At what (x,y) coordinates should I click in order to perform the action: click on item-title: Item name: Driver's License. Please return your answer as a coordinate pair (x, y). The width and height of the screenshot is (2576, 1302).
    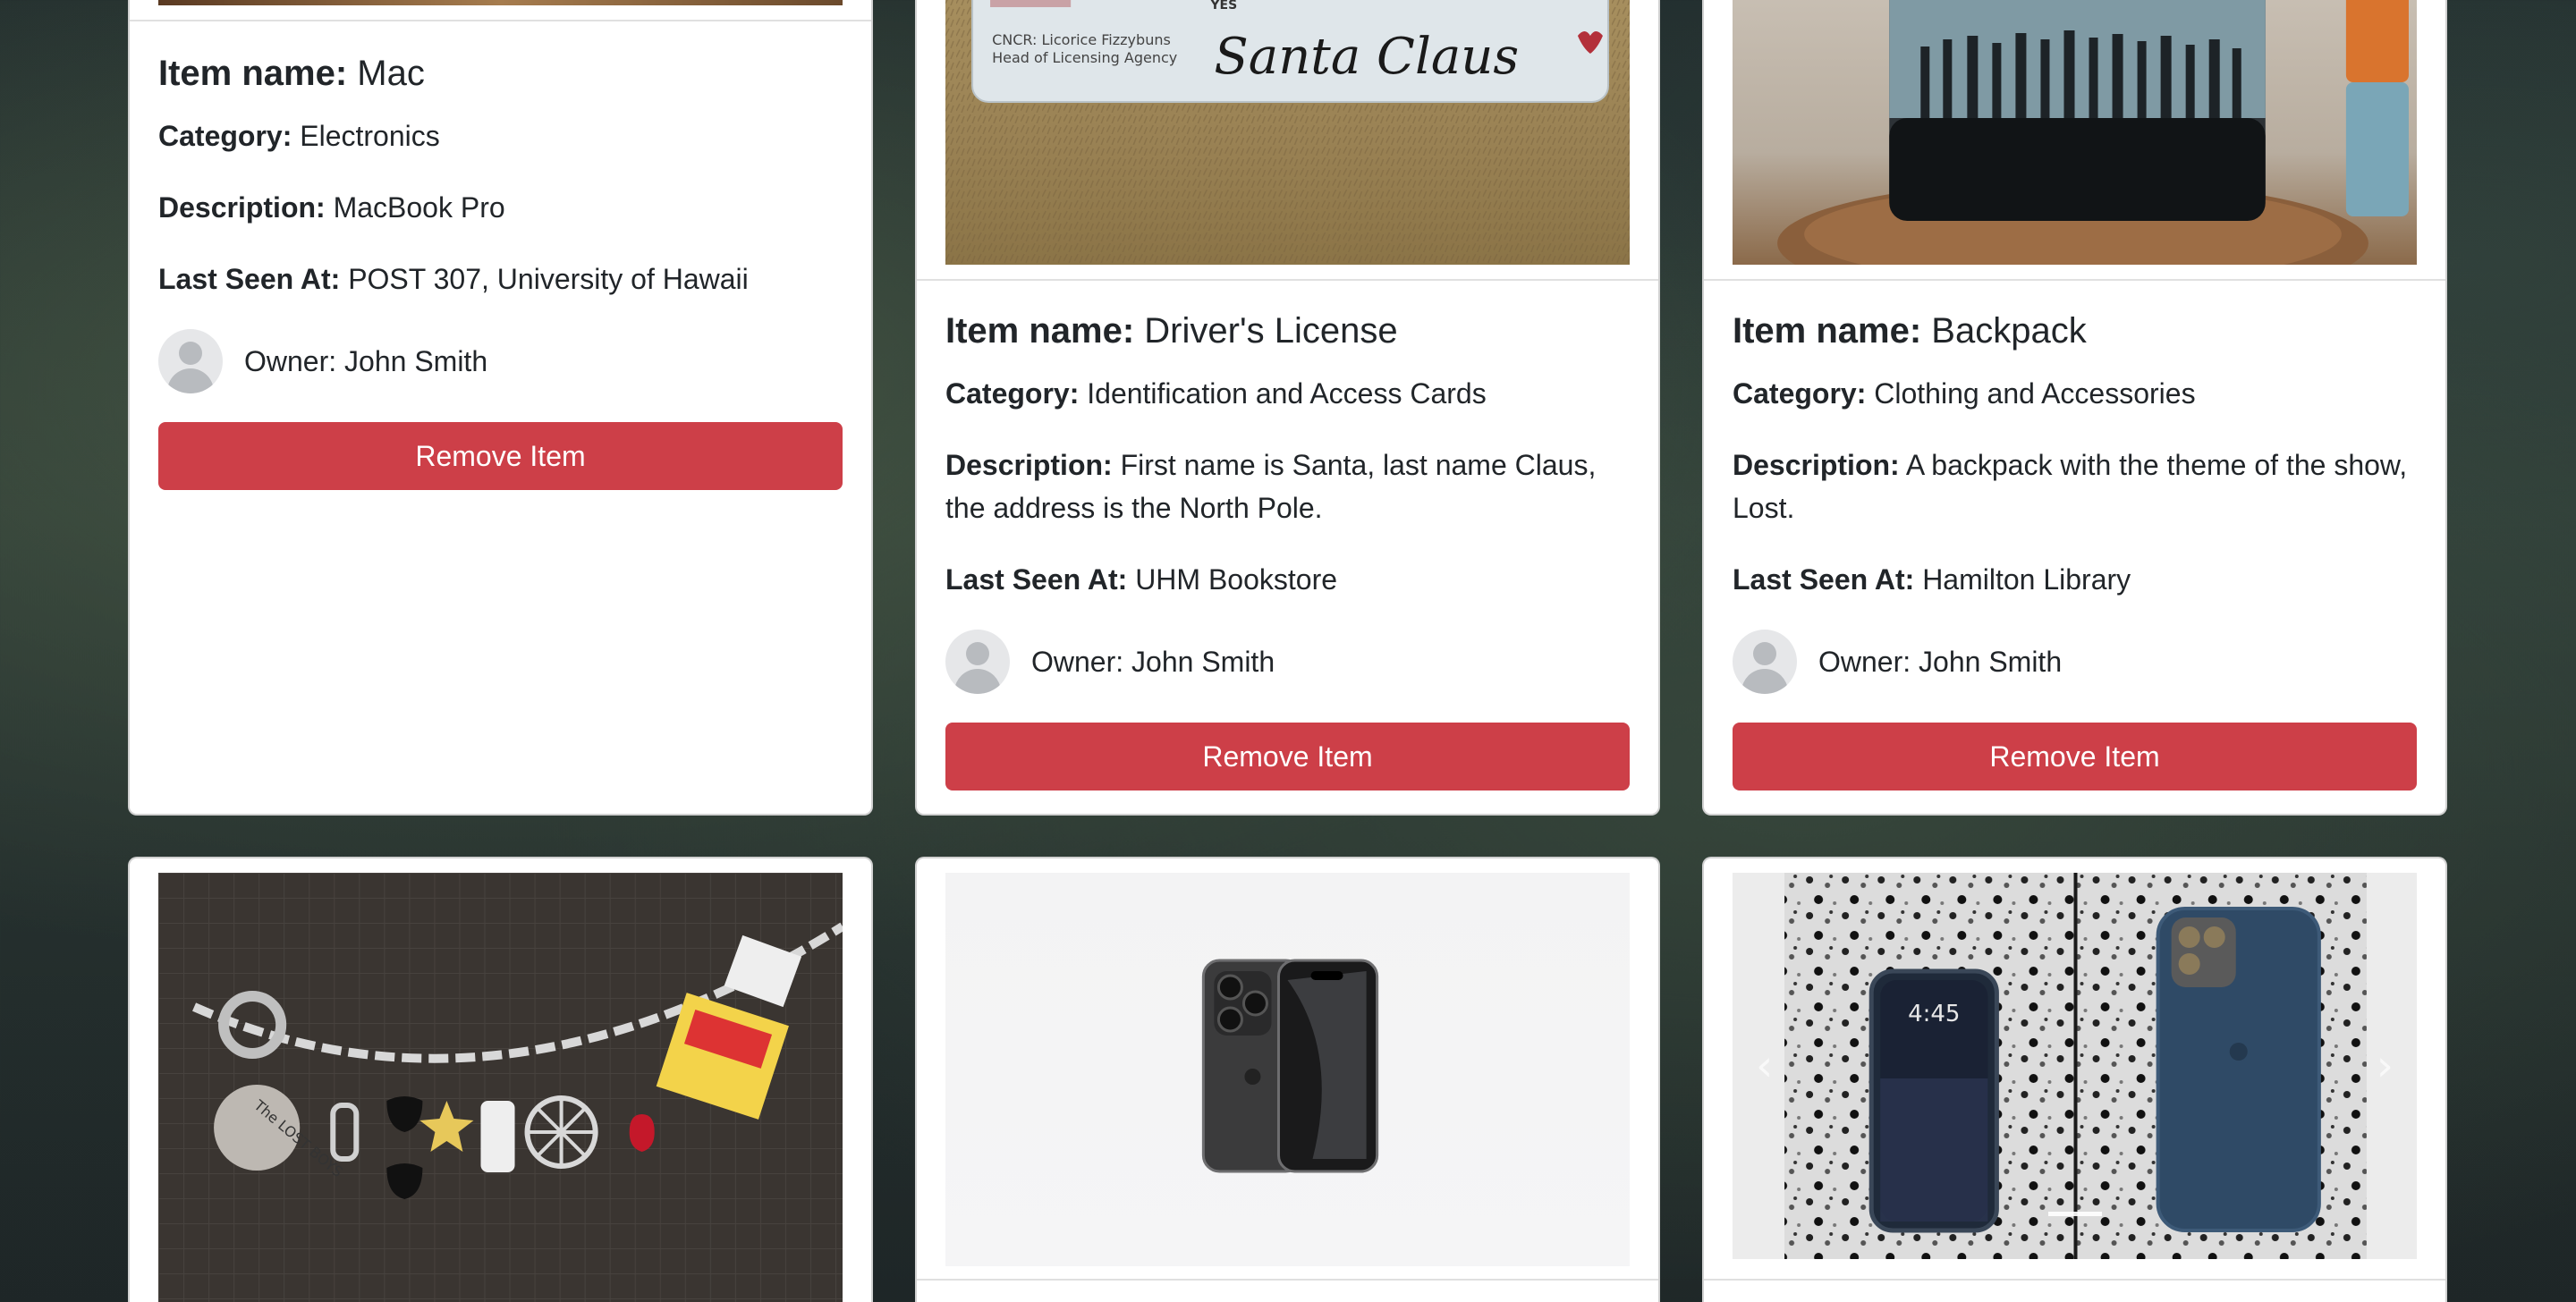
    Looking at the image, I should click on (1171, 331).